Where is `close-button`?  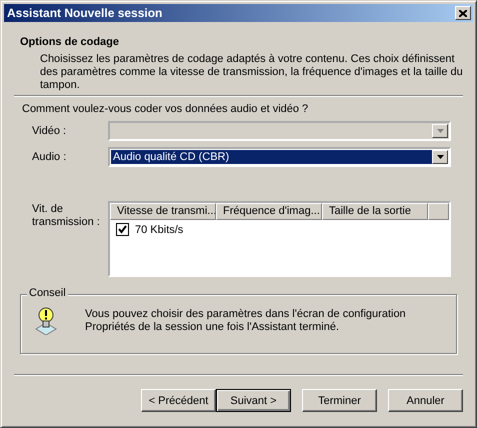 close-button is located at coordinates (463, 13).